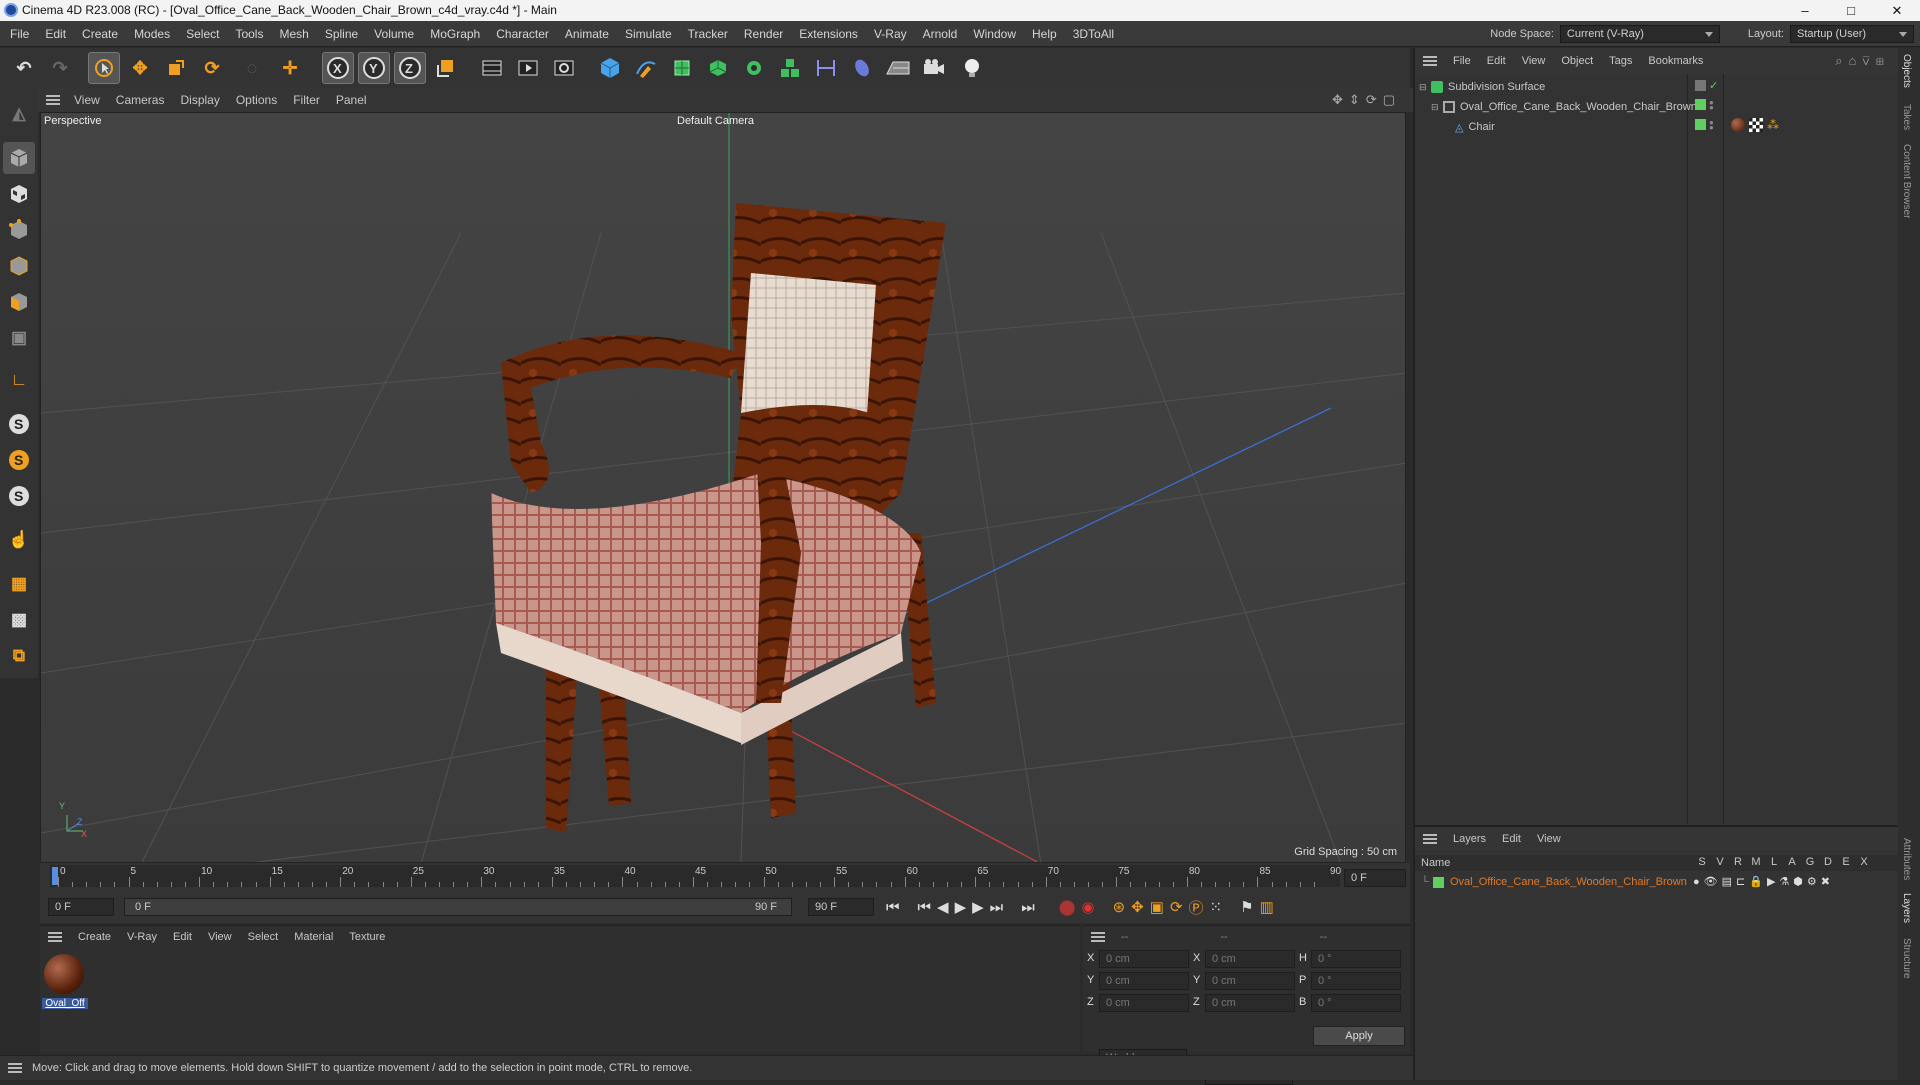 This screenshot has width=1920, height=1085. What do you see at coordinates (142, 937) in the screenshot?
I see `material-menu-v-ray: V-Ray` at bounding box center [142, 937].